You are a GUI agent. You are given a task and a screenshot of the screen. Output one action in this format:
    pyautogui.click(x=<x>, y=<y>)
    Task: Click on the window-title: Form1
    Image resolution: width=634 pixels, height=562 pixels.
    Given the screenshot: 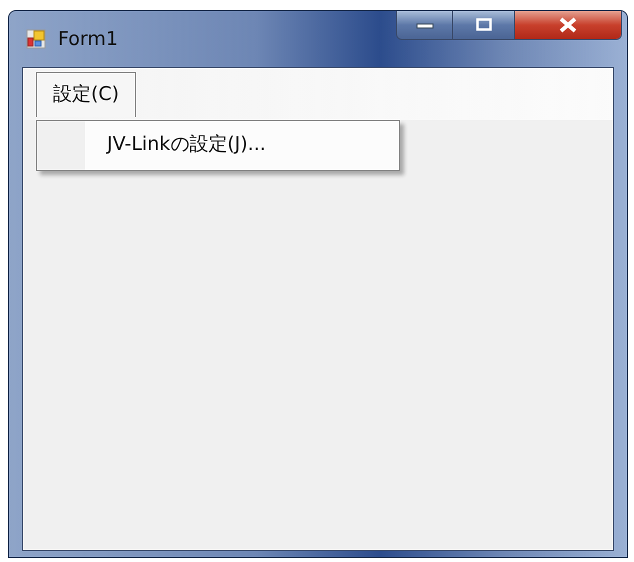 What is the action you would take?
    pyautogui.click(x=88, y=39)
    